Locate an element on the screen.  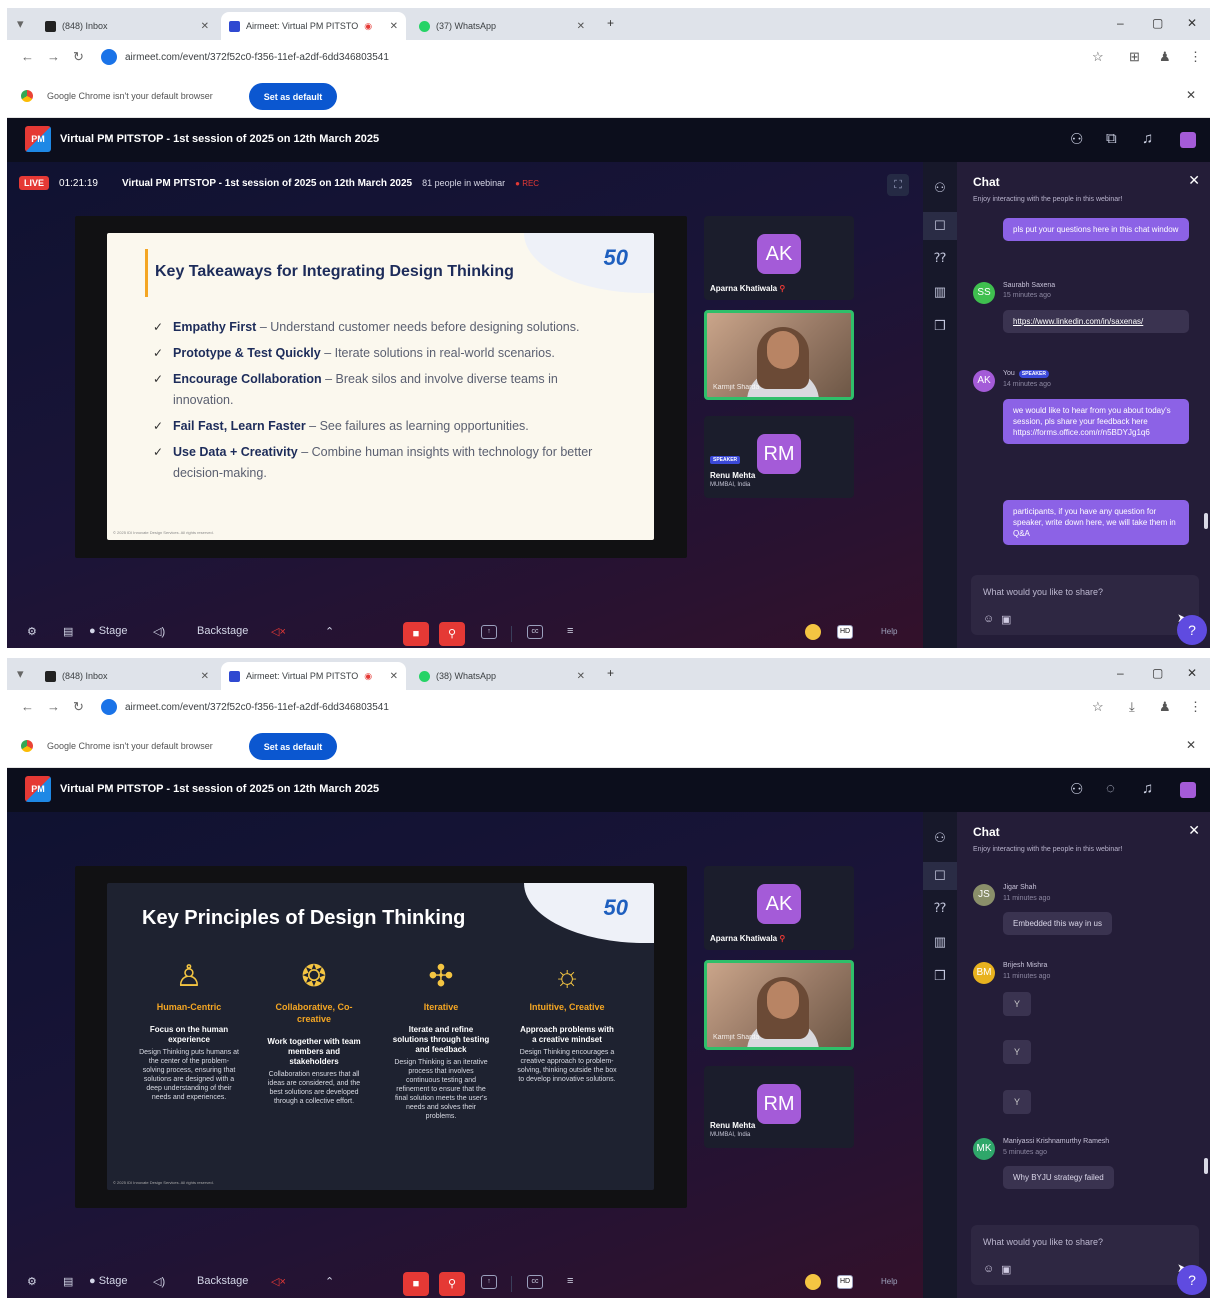
captions-icon: cc is located at coordinates (535, 632).